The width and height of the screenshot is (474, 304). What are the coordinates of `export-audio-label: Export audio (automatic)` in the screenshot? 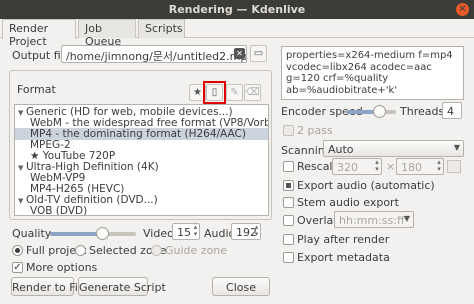 It's located at (366, 185).